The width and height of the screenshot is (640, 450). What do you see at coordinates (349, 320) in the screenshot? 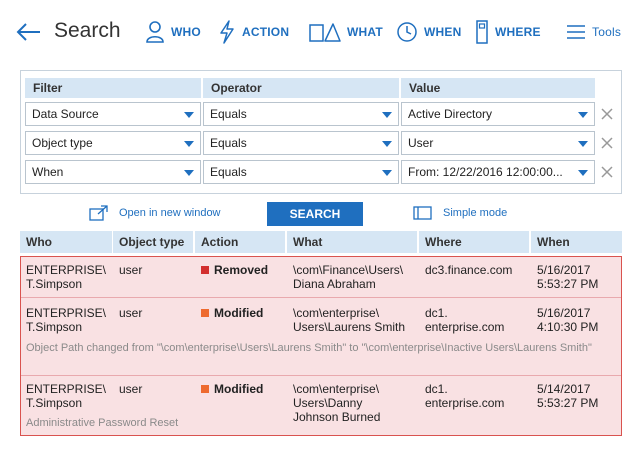
I see `what-cell: \com\enterprise\ Users\Laurens Smith` at bounding box center [349, 320].